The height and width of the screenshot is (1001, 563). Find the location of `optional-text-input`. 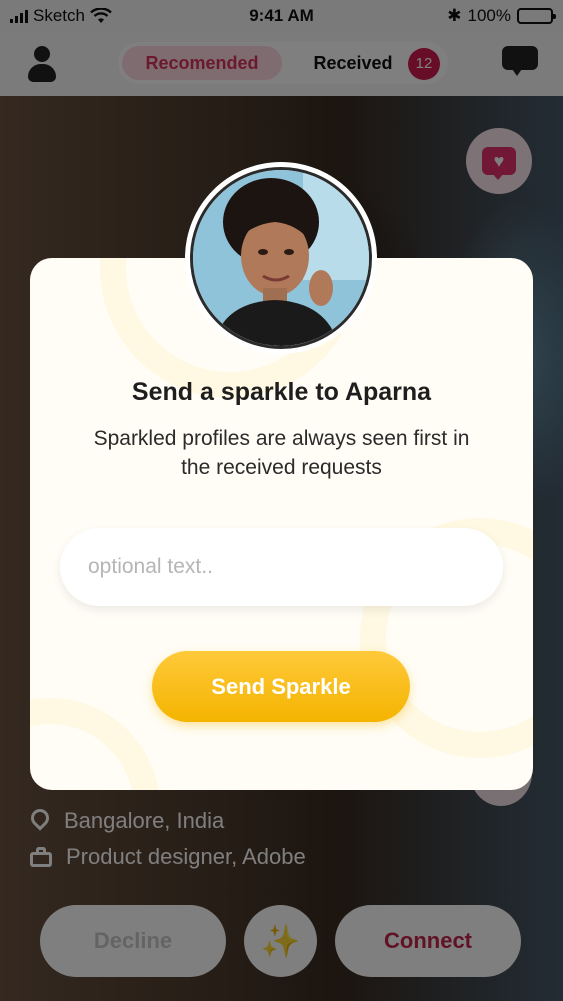

optional-text-input is located at coordinates (281, 567).